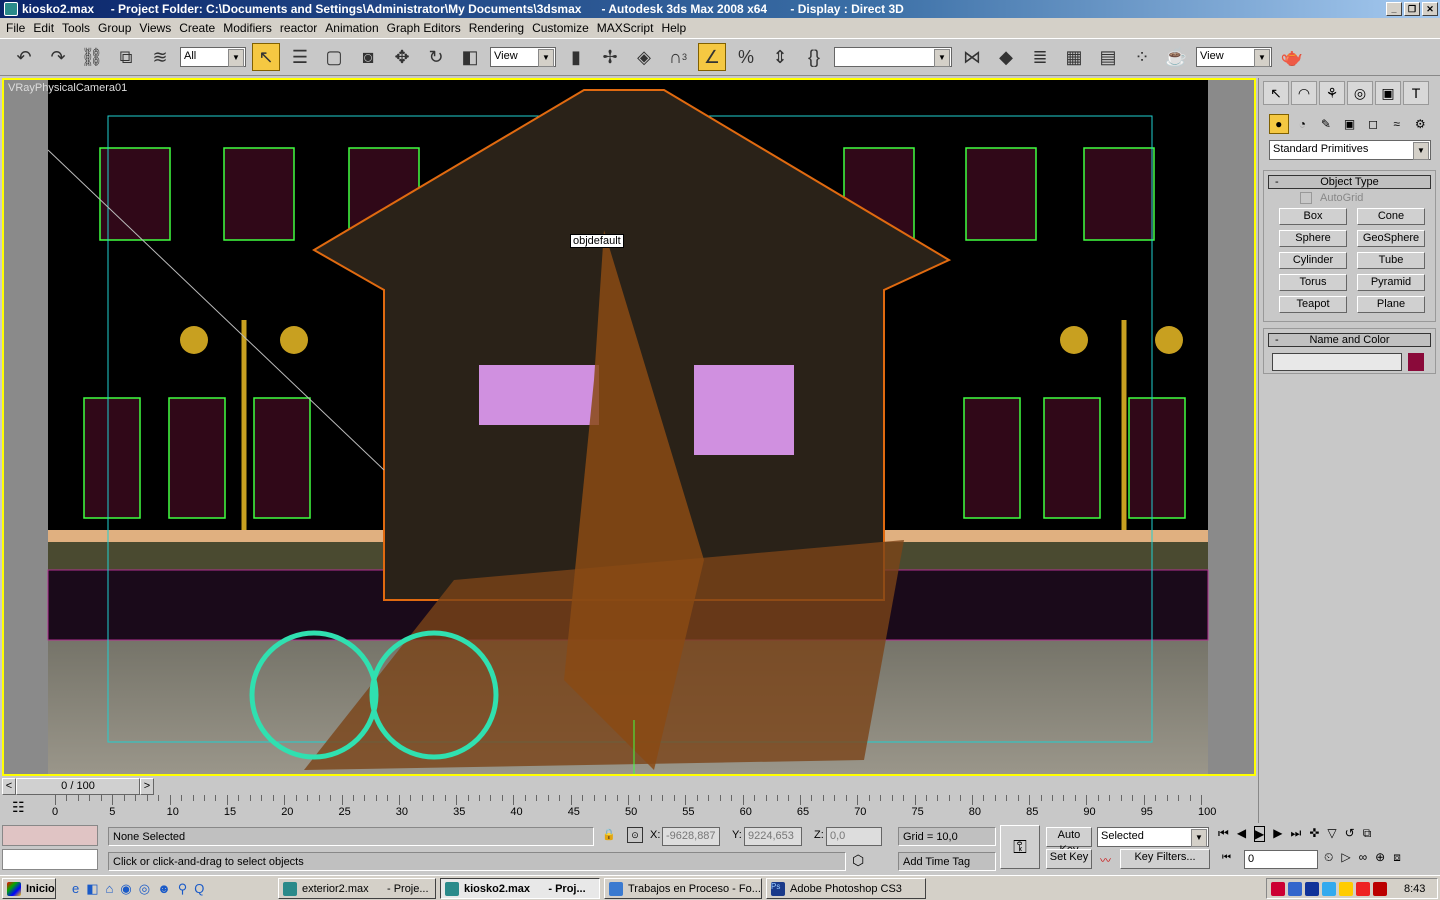 The image size is (1440, 900). Describe the element at coordinates (1313, 216) in the screenshot. I see `box-button: Box` at that location.